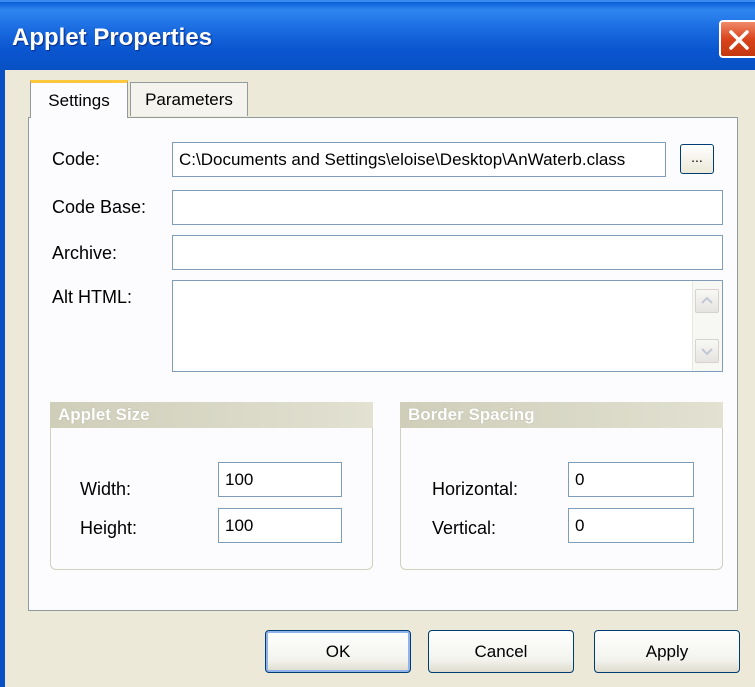 Image resolution: width=755 pixels, height=687 pixels. What do you see at coordinates (211, 415) in the screenshot?
I see `applet-size-header: Applet Size` at bounding box center [211, 415].